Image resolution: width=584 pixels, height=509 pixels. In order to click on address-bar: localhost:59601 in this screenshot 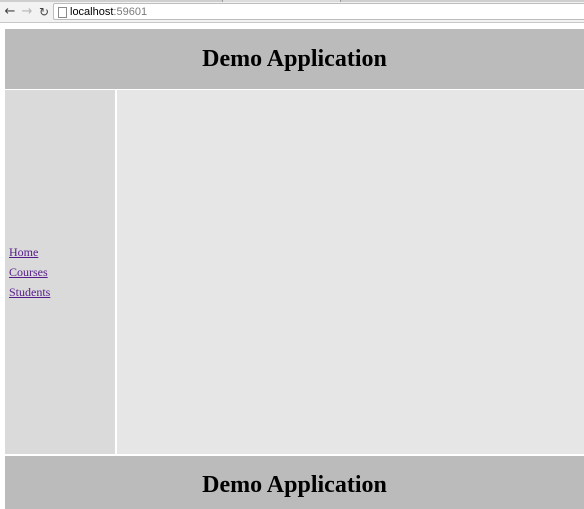, I will do `click(318, 11)`.